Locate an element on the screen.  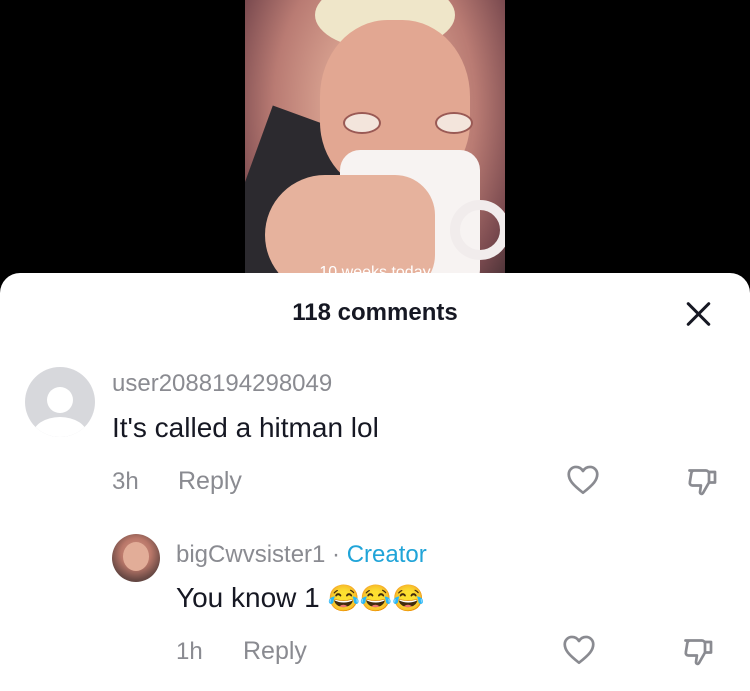
avatar-body is located at coordinates (60, 427).